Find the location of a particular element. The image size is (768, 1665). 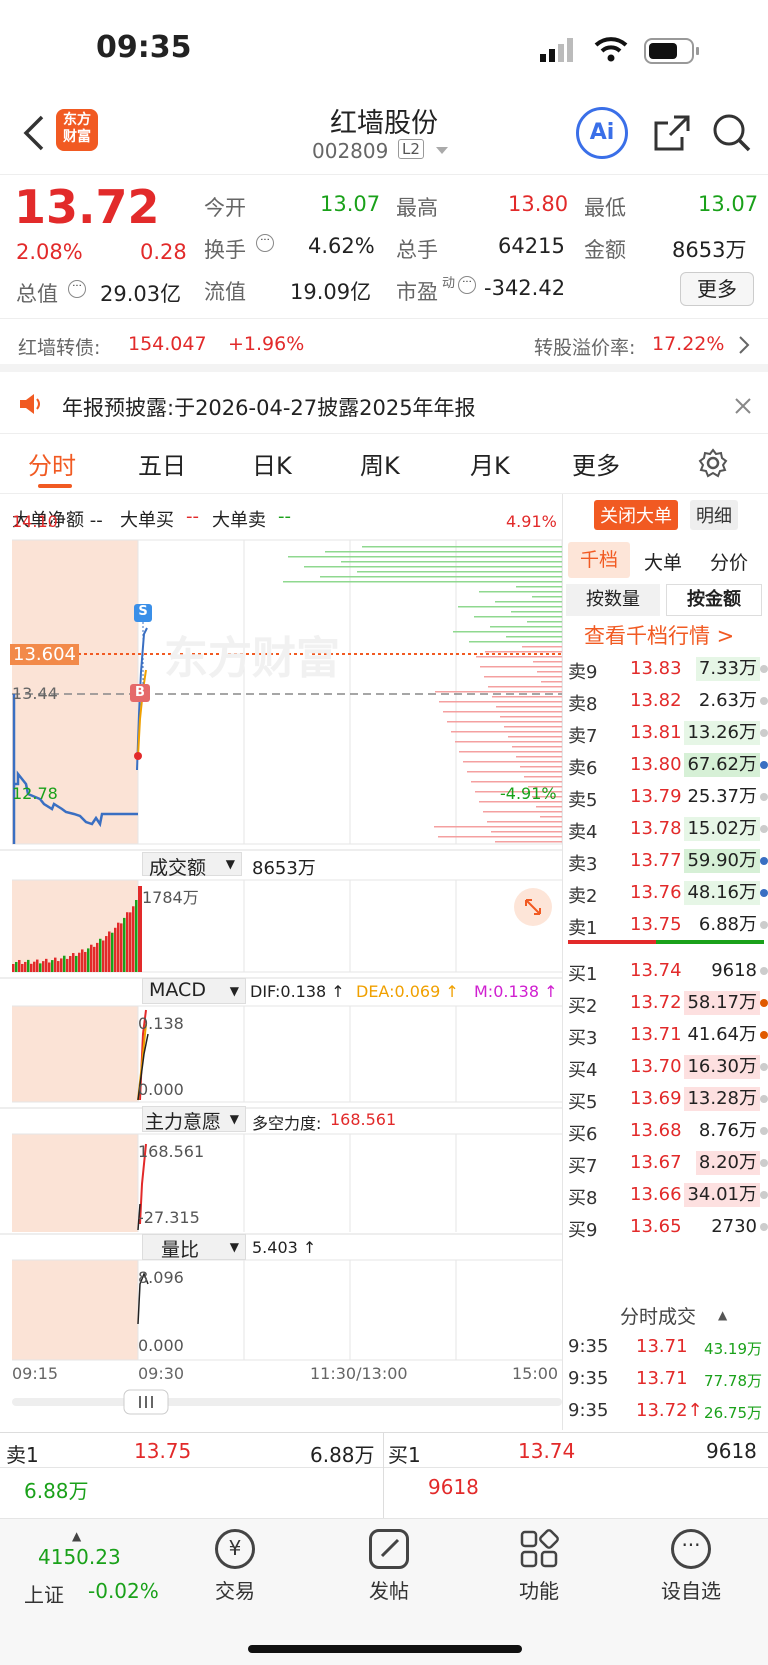

ask-row: 卖2 13.76 48.16万 is located at coordinates (666, 893).